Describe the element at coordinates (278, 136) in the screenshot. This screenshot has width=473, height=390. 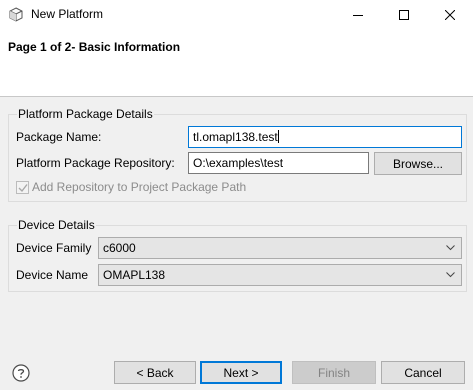
I see `text-caret` at that location.